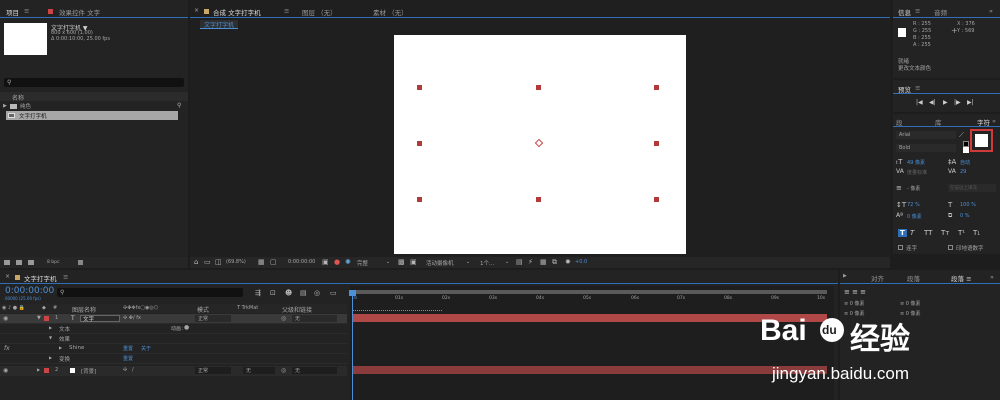 The height and width of the screenshot is (400, 1000). What do you see at coordinates (538, 199) in the screenshot?
I see `bbox-handle-bc` at bounding box center [538, 199].